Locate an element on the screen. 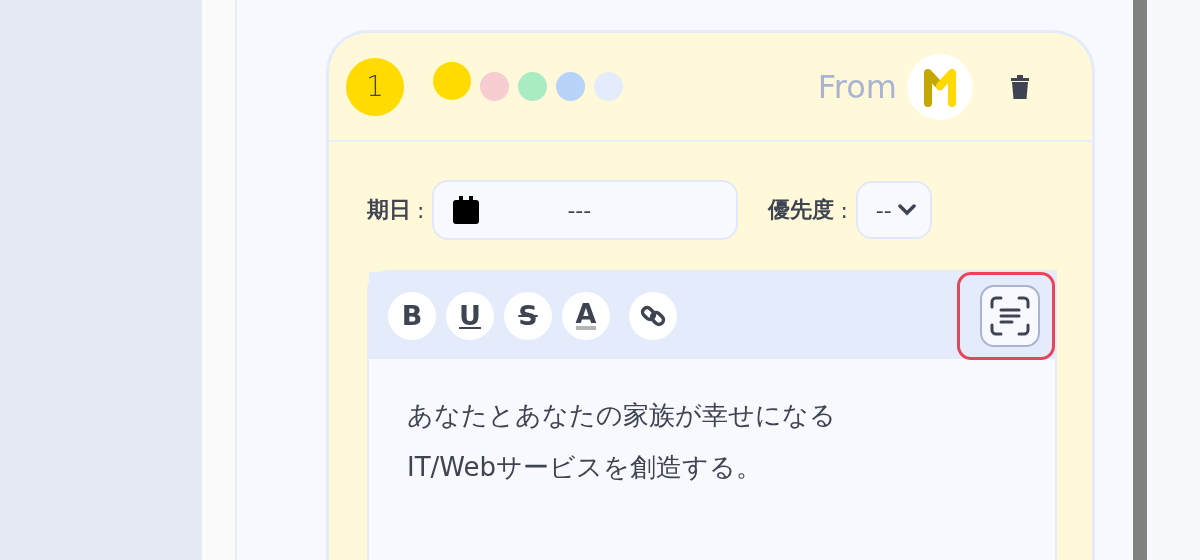 Image resolution: width=1200 pixels, height=560 pixels. bold-button: B is located at coordinates (412, 315).